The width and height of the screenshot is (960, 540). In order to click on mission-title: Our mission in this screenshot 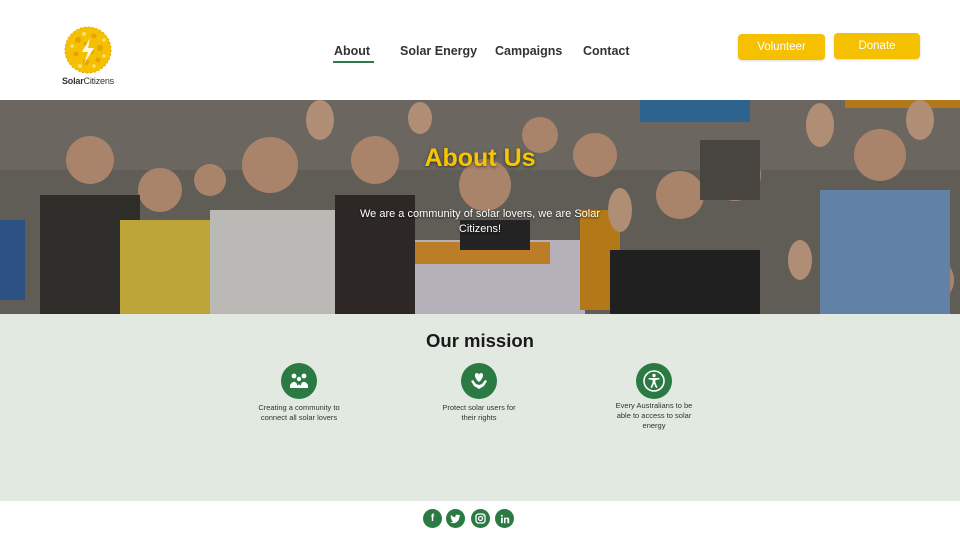, I will do `click(480, 340)`.